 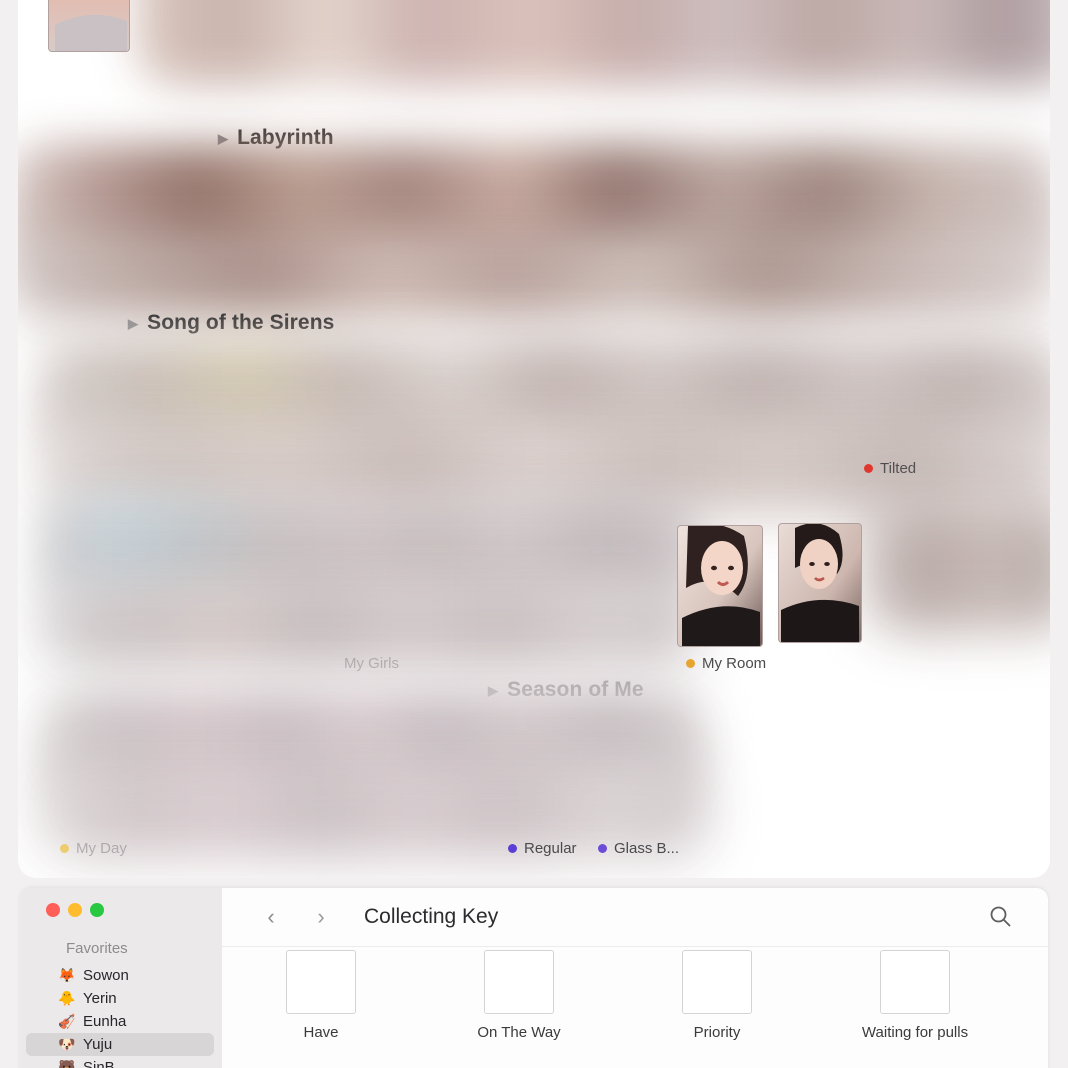 What do you see at coordinates (67, 1044) in the screenshot?
I see `dog-icon: 🐶` at bounding box center [67, 1044].